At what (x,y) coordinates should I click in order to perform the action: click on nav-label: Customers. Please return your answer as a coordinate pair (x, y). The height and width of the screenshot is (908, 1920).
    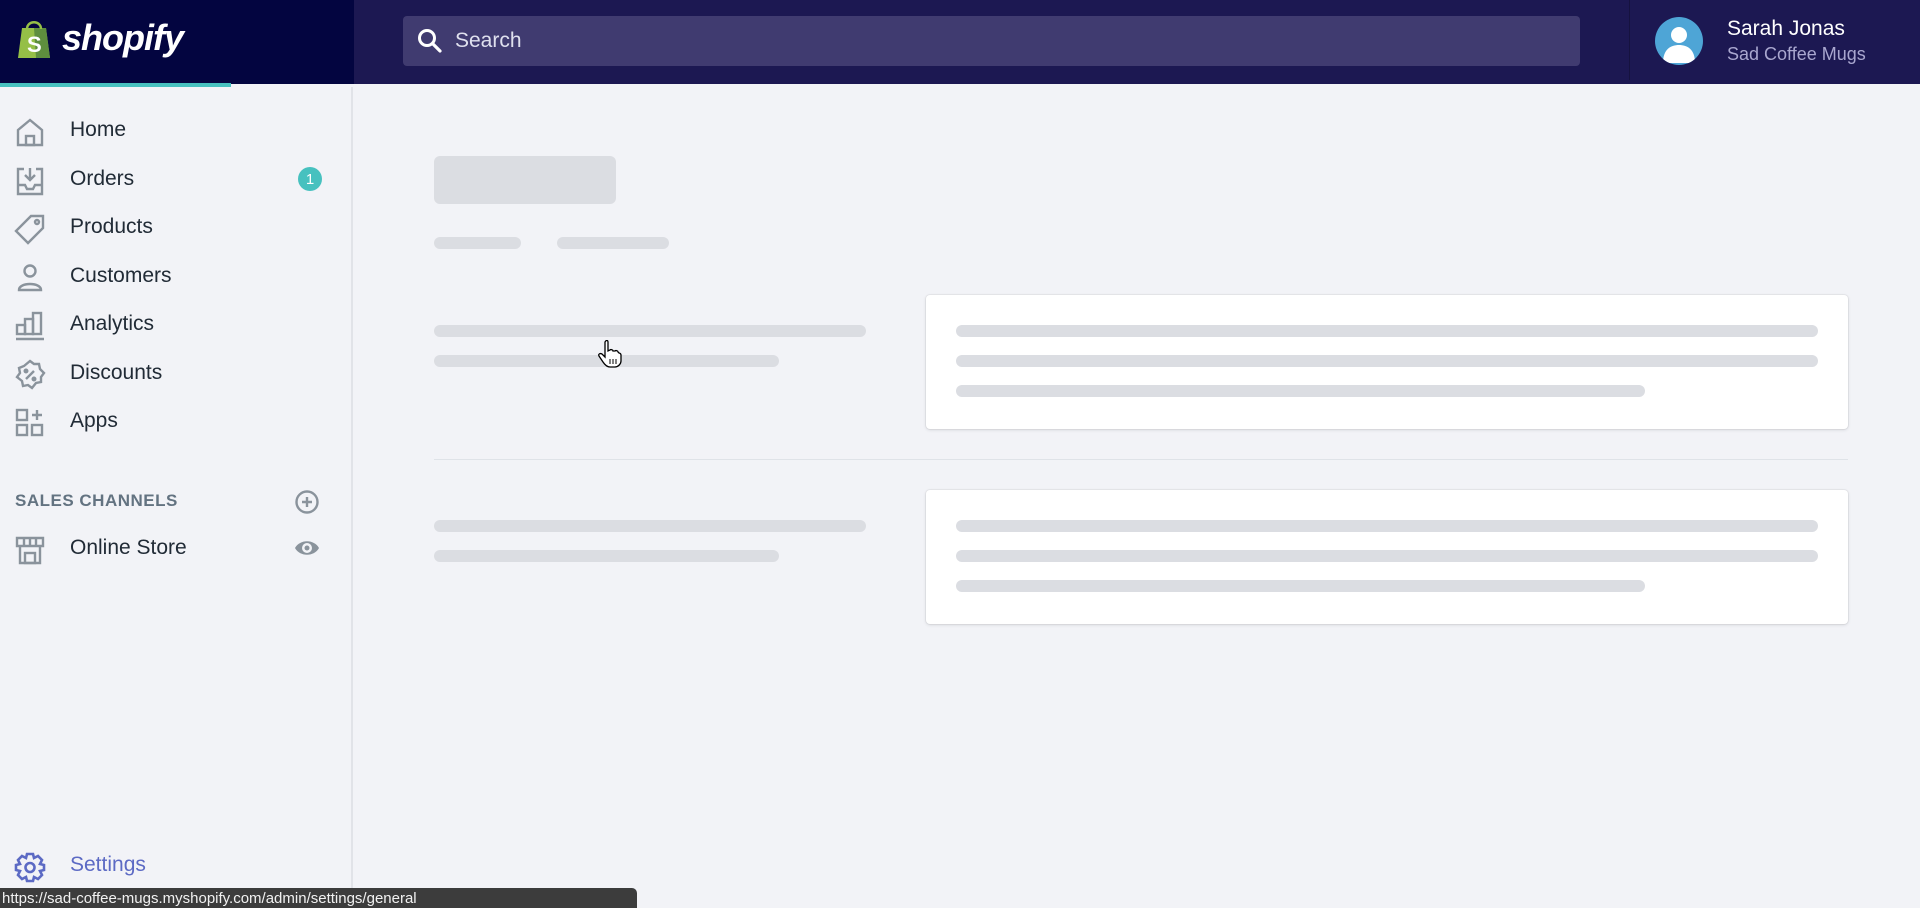
    Looking at the image, I should click on (121, 275).